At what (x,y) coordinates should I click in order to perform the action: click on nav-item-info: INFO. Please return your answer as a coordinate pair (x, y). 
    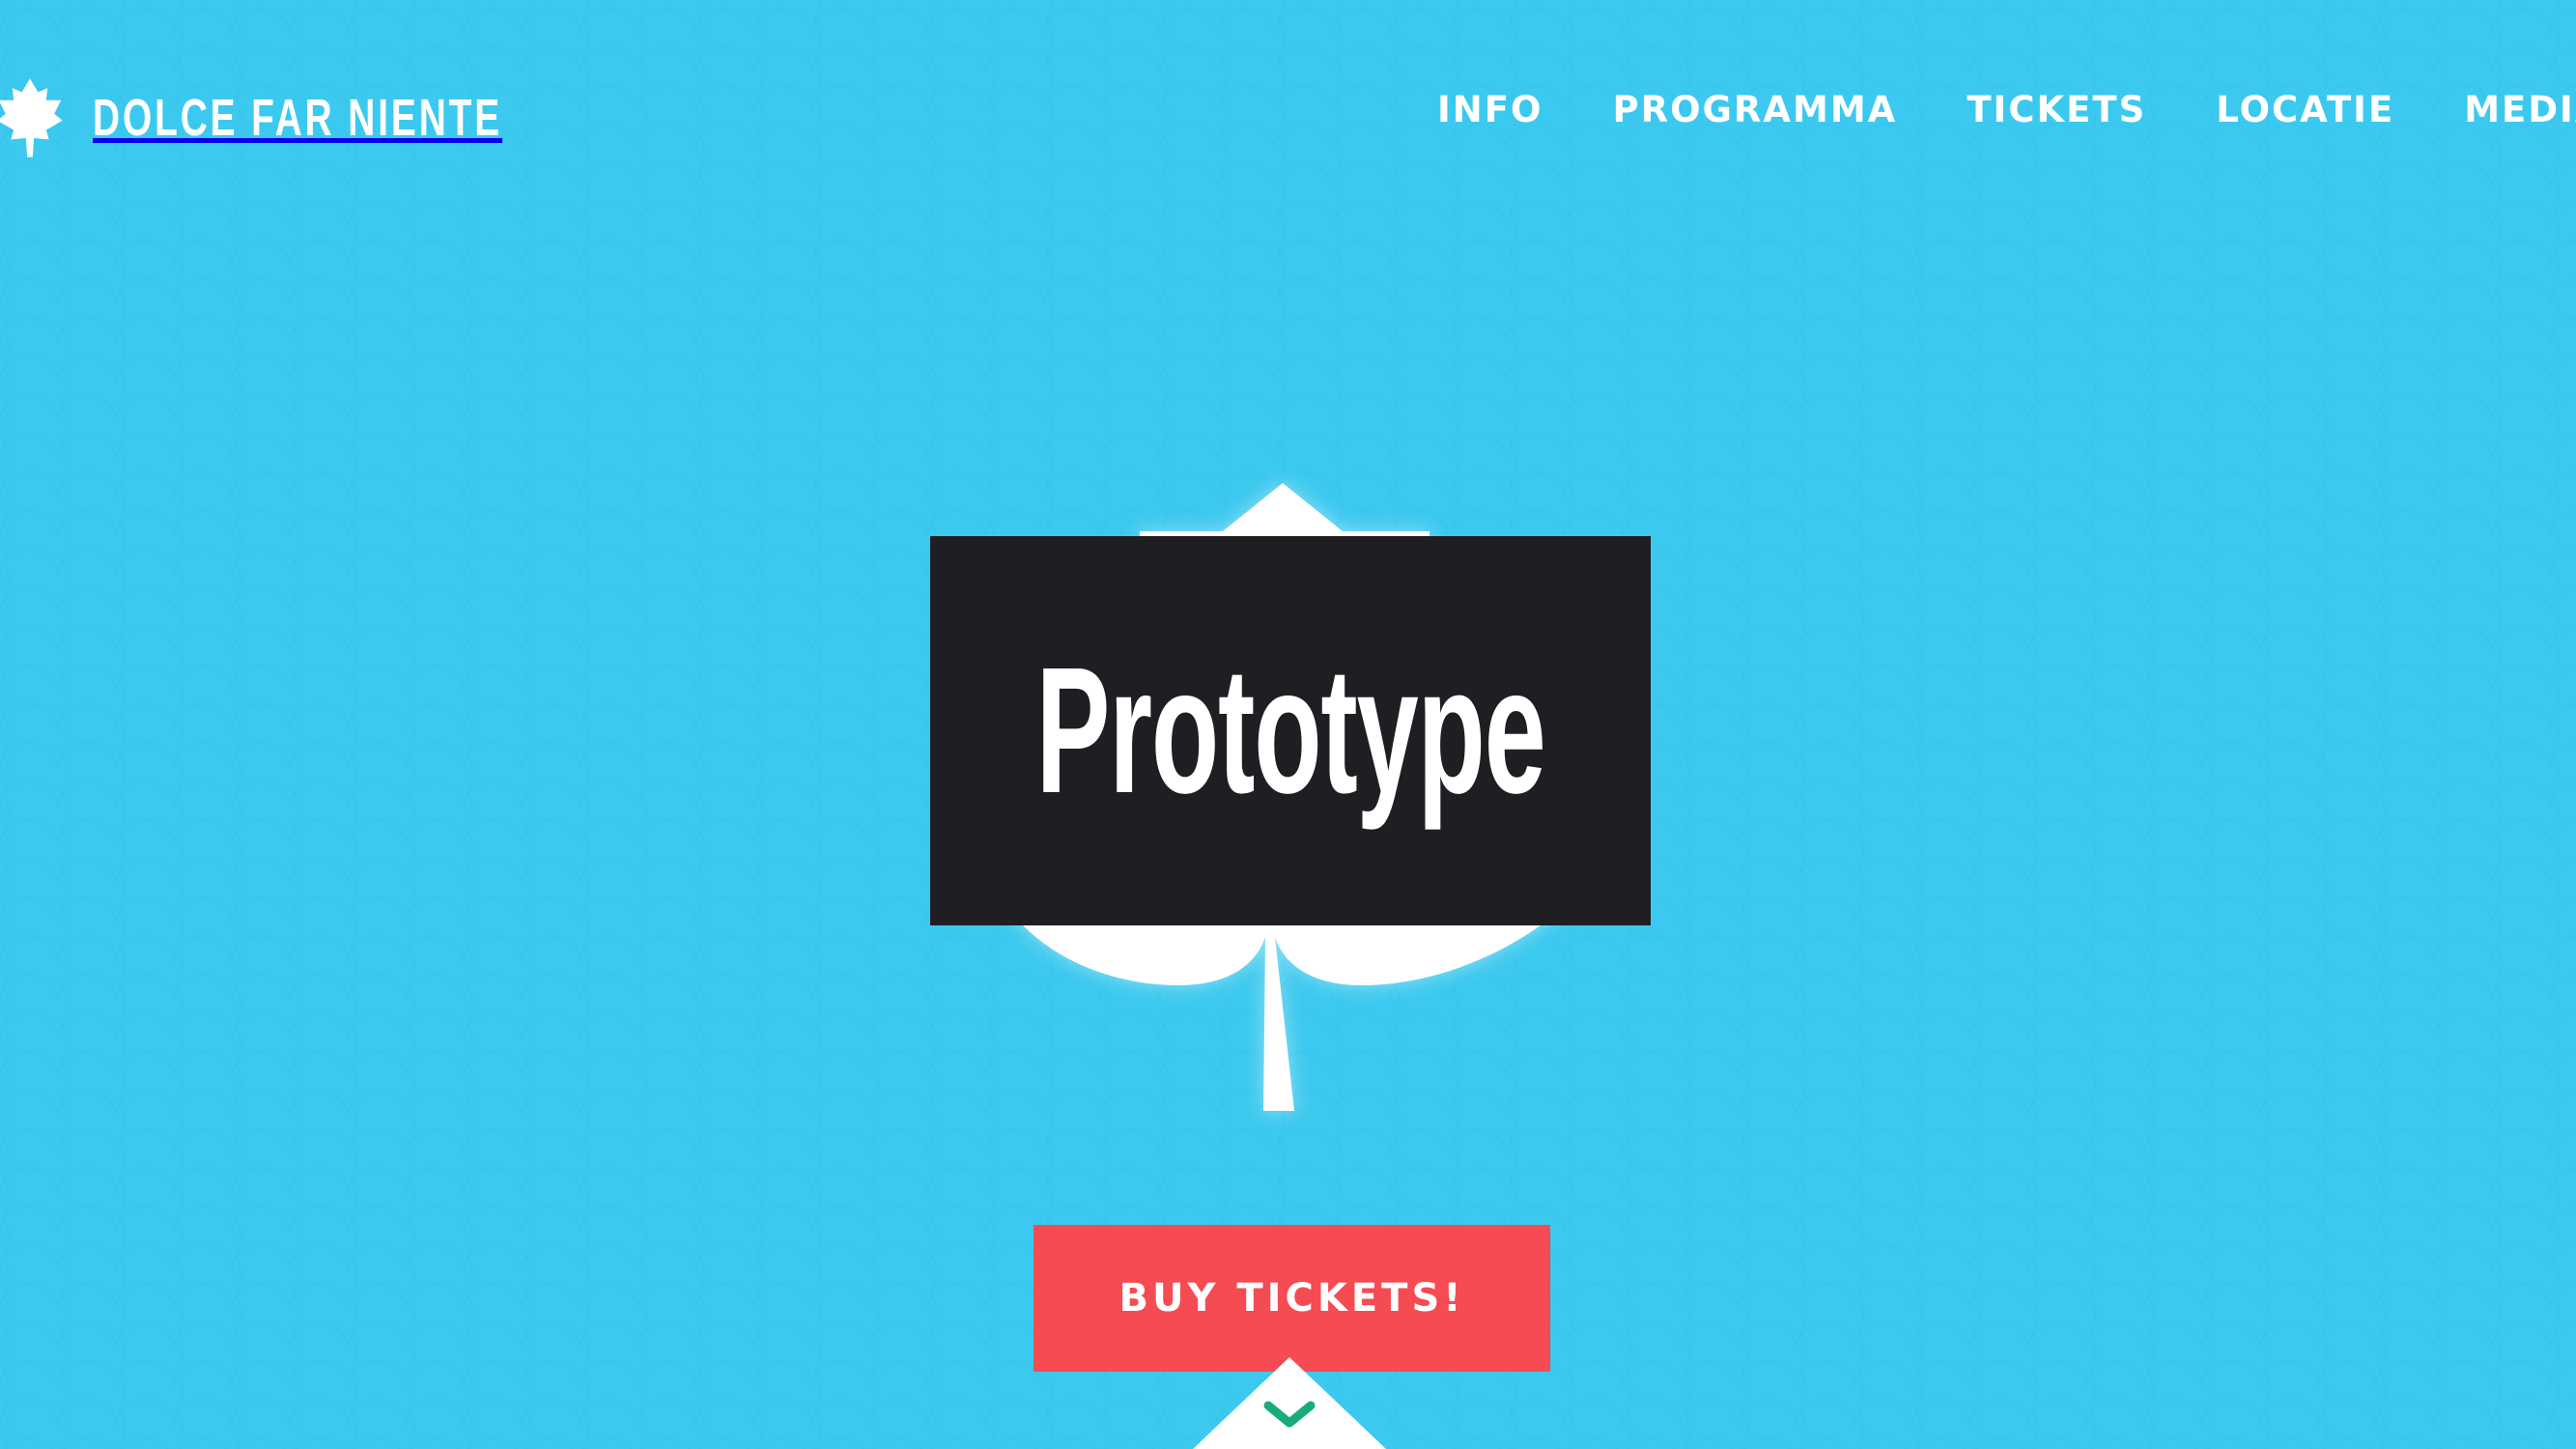
    Looking at the image, I should click on (1490, 109).